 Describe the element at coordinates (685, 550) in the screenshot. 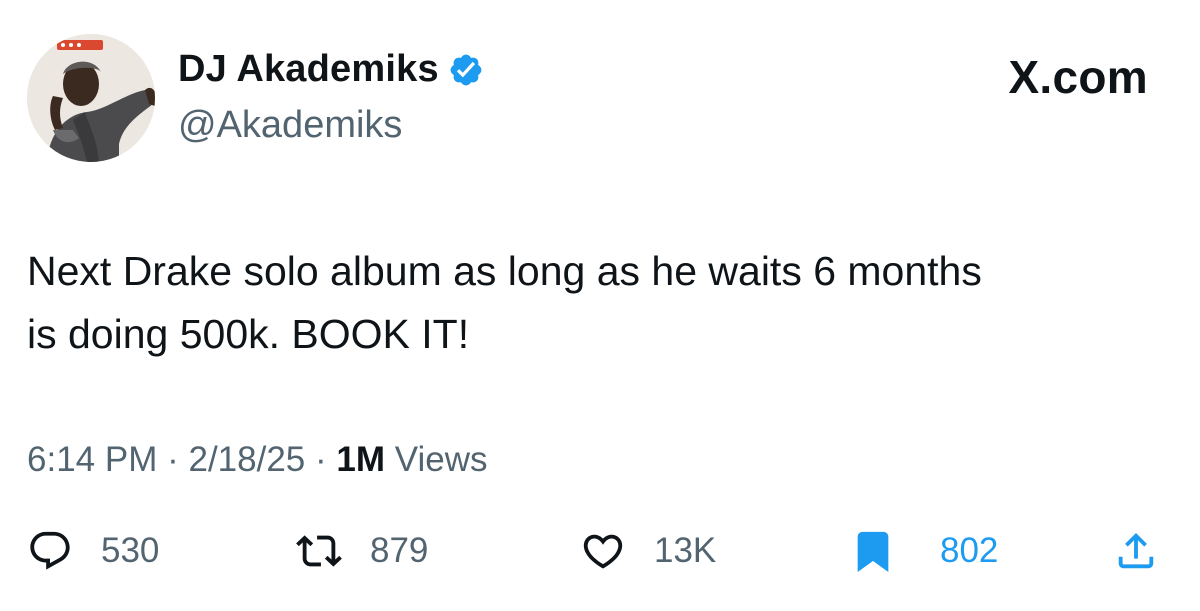

I see `like-count: 13K` at that location.